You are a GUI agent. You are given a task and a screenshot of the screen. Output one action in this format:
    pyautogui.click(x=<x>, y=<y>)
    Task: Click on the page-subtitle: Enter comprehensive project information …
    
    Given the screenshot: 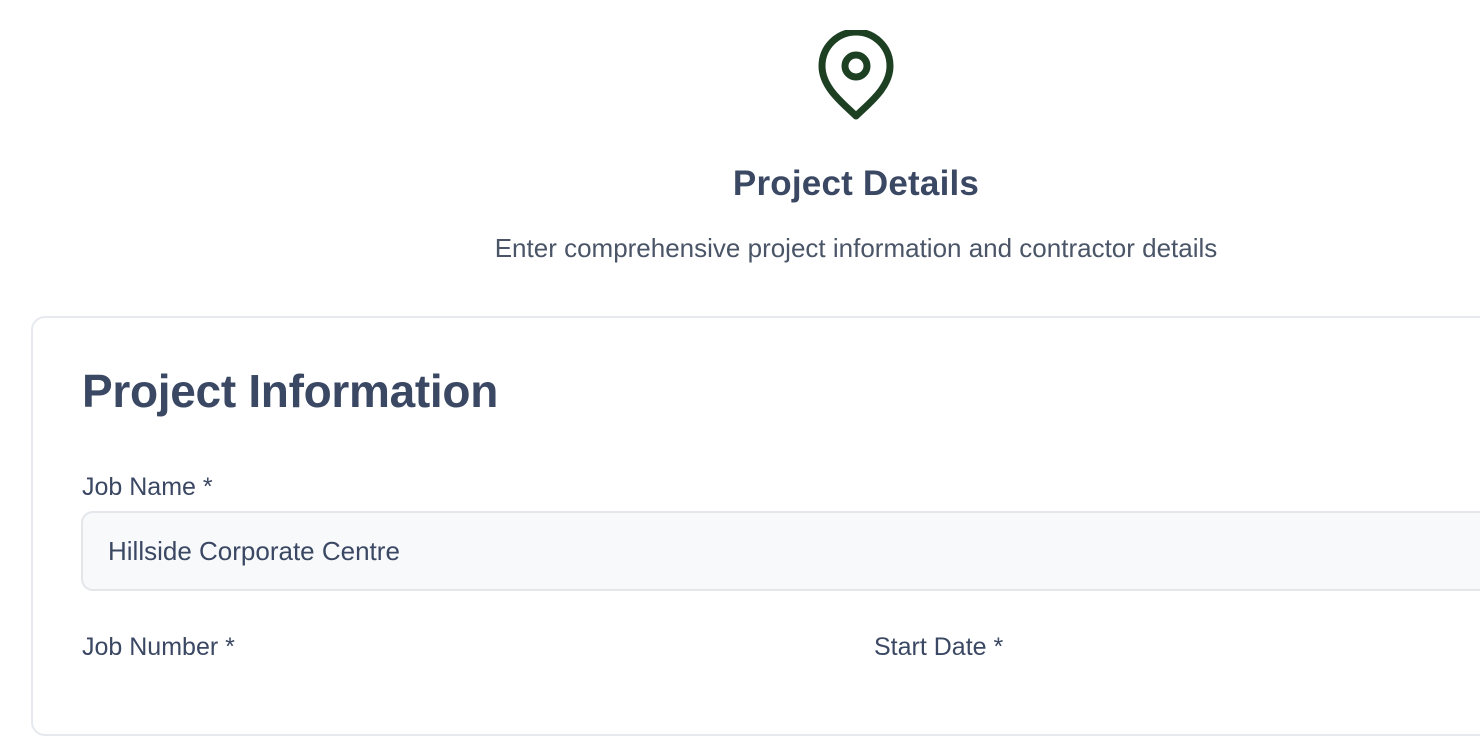 What is the action you would take?
    pyautogui.click(x=856, y=248)
    